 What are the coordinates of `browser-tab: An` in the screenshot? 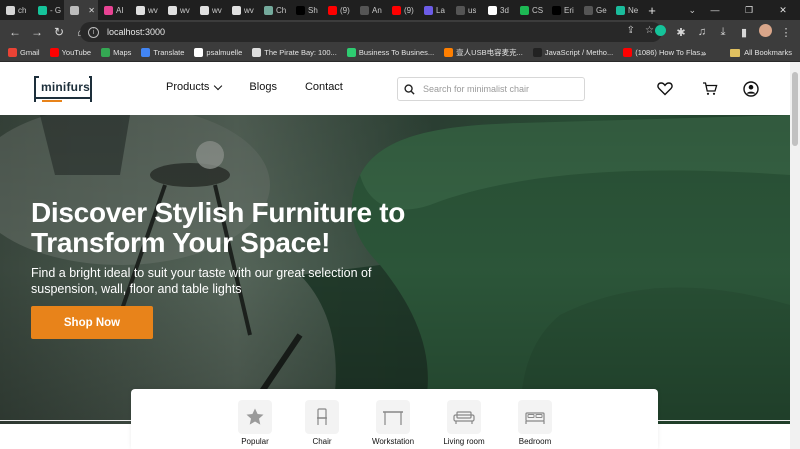 It's located at (370, 10).